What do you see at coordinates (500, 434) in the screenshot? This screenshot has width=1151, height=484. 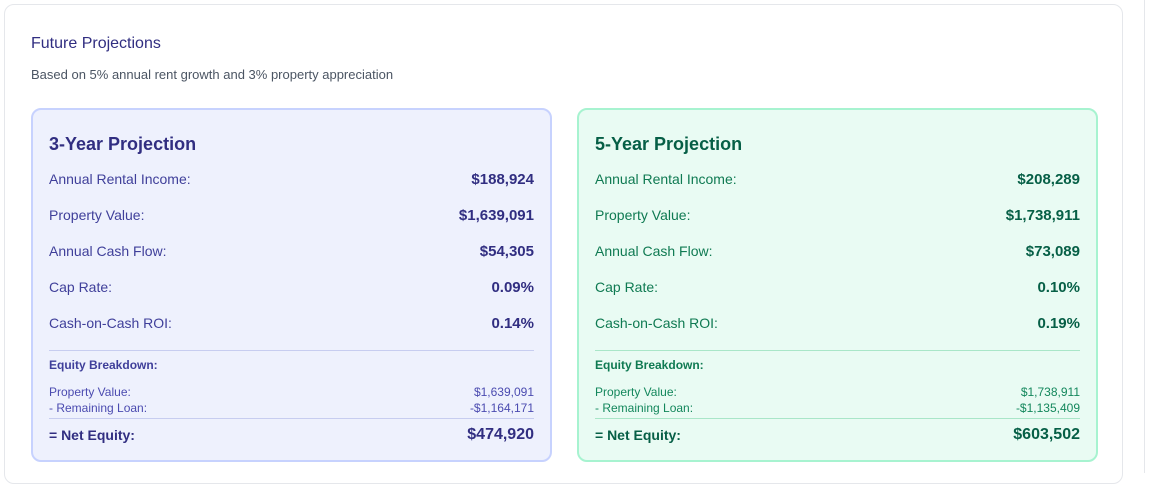 I see `net-equity-value: $474,920` at bounding box center [500, 434].